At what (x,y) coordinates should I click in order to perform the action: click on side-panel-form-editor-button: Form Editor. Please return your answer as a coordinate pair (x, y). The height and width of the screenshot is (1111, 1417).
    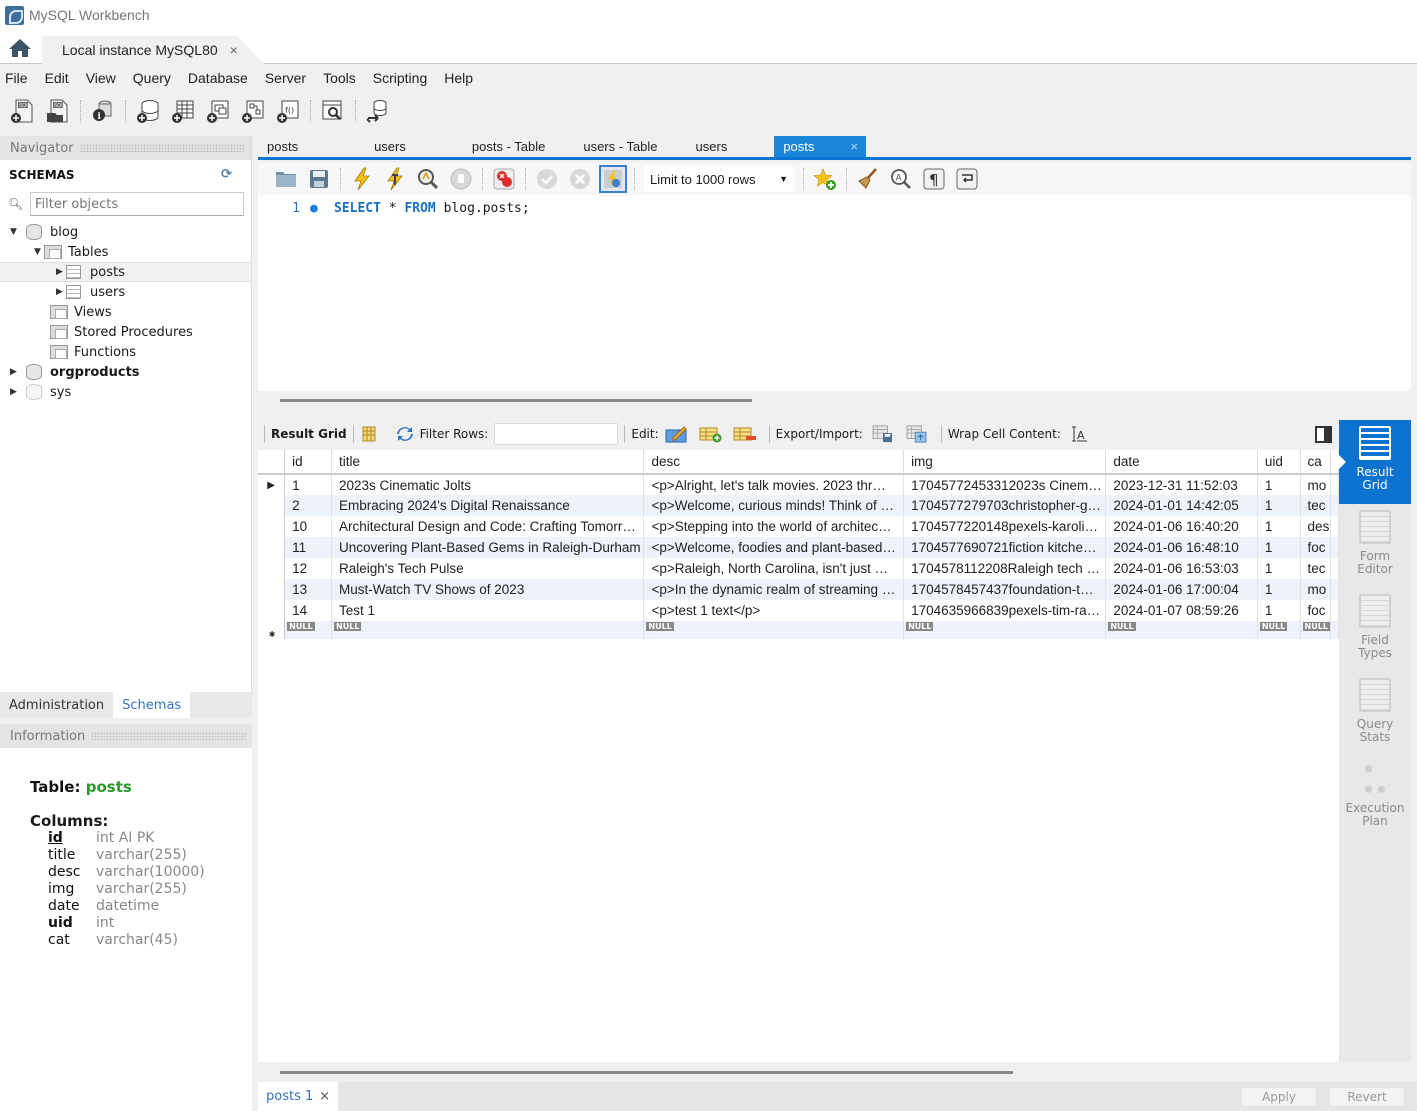
    Looking at the image, I should click on (1375, 546).